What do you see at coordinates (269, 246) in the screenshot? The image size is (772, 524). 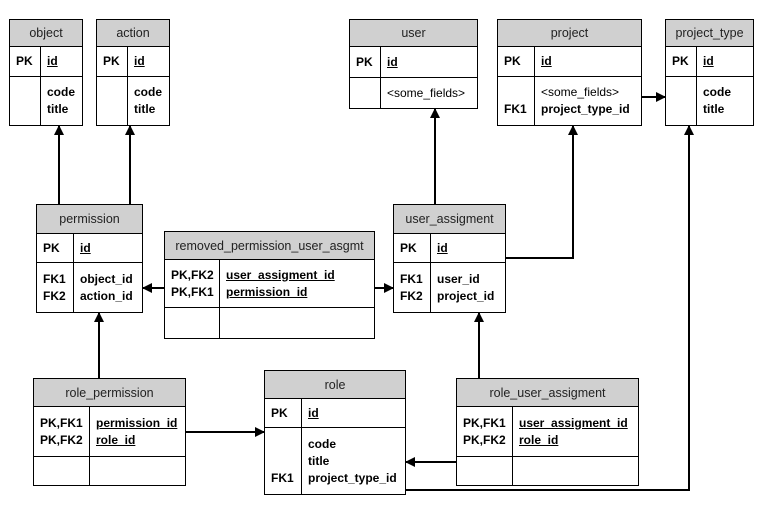 I see `entity-title: removed_permission_user_asgmt` at bounding box center [269, 246].